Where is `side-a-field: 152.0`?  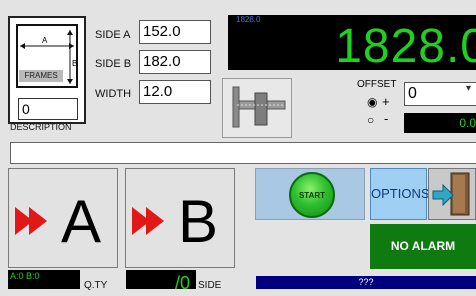 side-a-field: 152.0 is located at coordinates (175, 32).